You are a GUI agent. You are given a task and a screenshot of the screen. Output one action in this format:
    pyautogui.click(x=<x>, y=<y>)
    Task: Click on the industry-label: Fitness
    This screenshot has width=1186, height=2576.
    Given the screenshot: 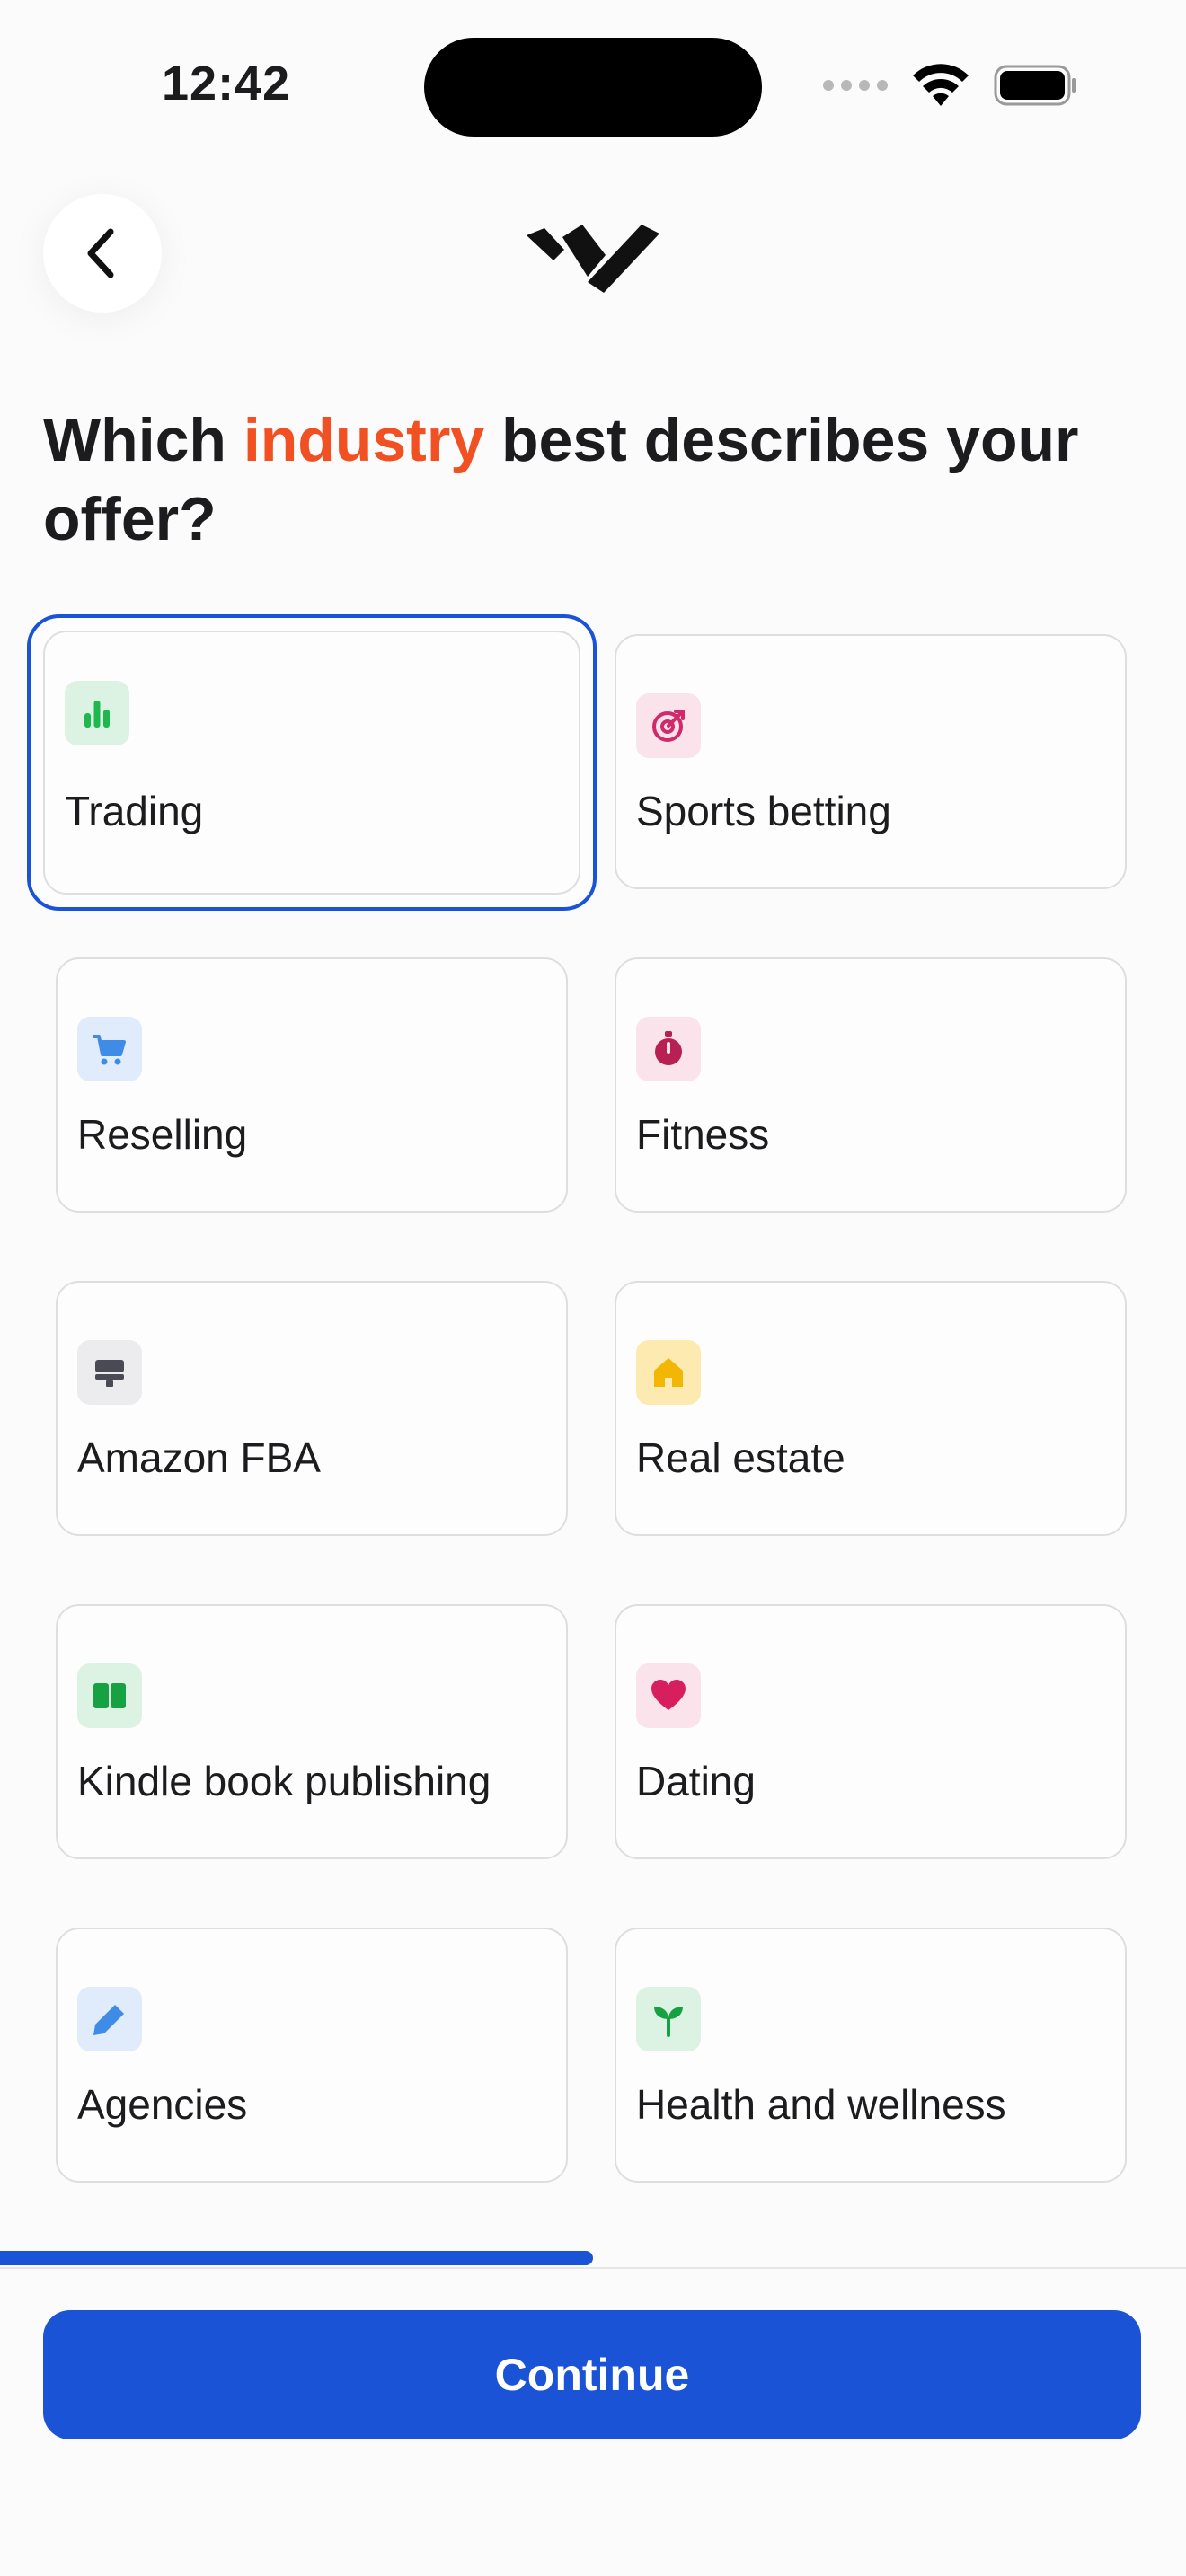 What is the action you would take?
    pyautogui.click(x=703, y=1134)
    